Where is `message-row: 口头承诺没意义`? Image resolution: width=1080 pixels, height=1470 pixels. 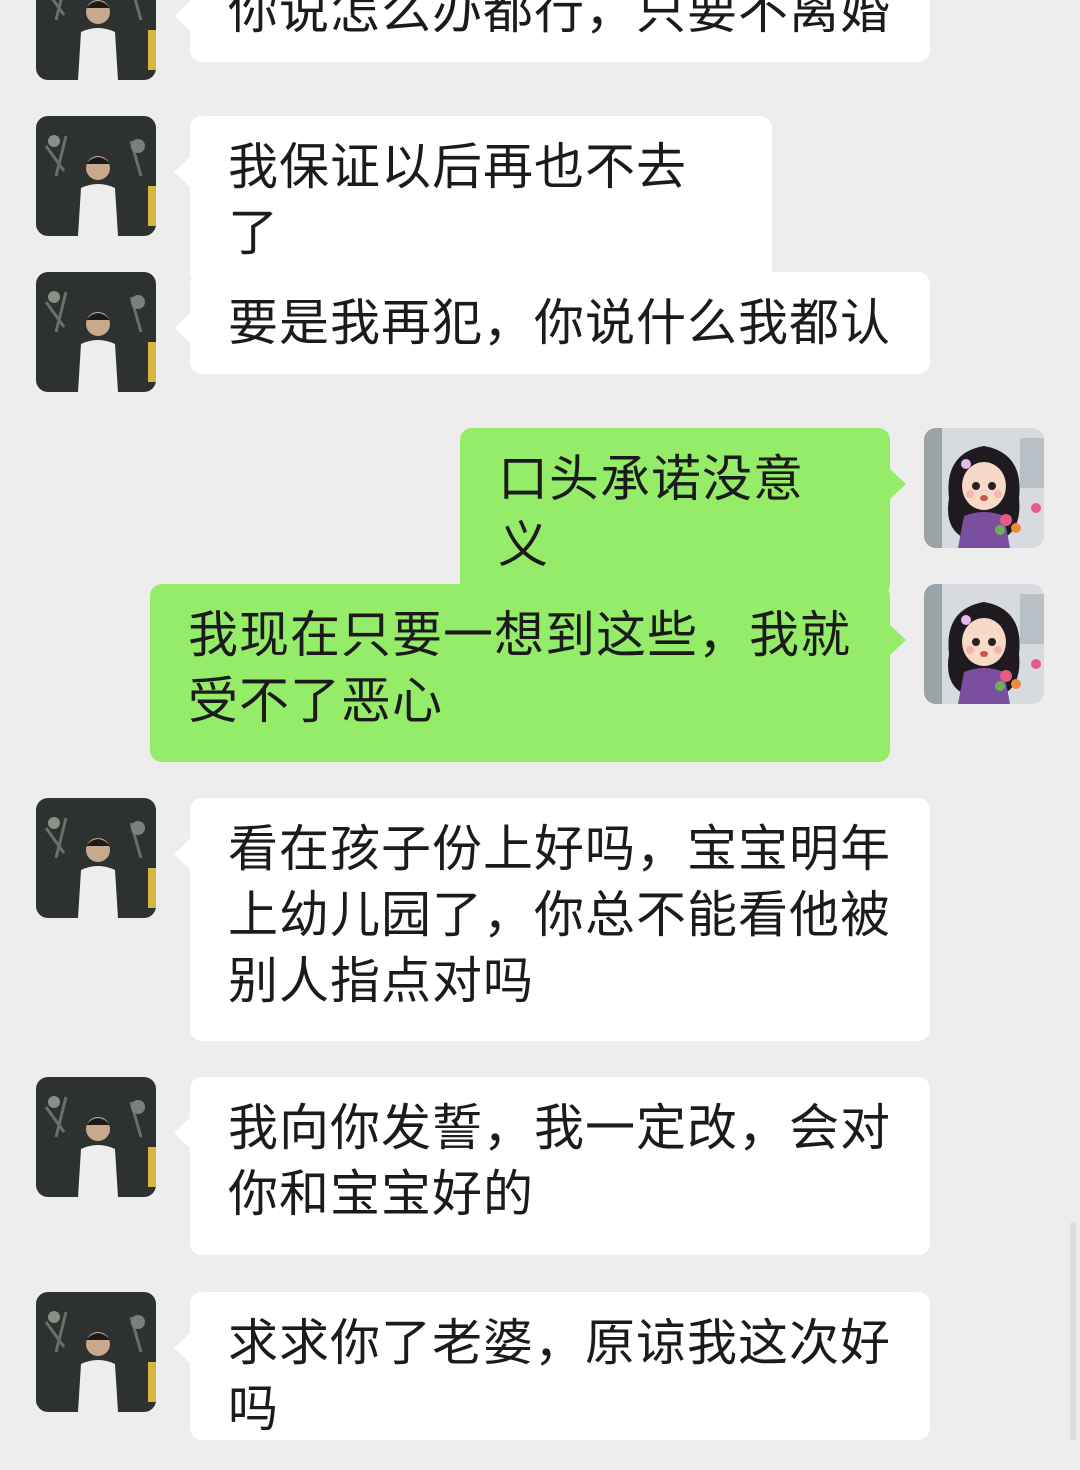
message-row: 口头承诺没意义 is located at coordinates (540, 512).